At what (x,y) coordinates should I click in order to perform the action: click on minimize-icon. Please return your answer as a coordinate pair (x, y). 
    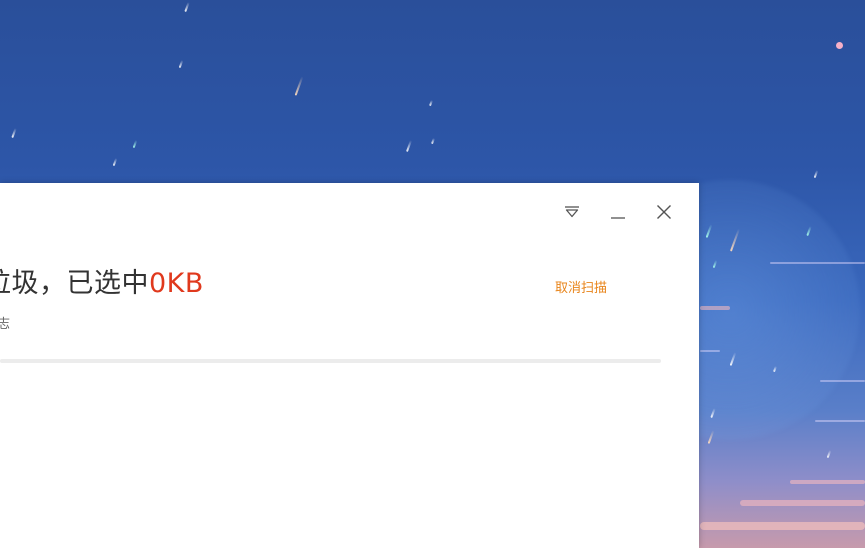
    Looking at the image, I should click on (618, 212).